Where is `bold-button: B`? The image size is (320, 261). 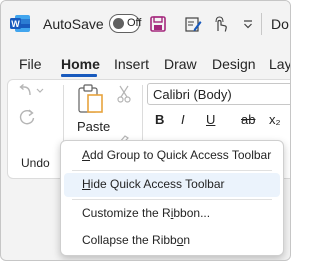
bold-button: B is located at coordinates (159, 119).